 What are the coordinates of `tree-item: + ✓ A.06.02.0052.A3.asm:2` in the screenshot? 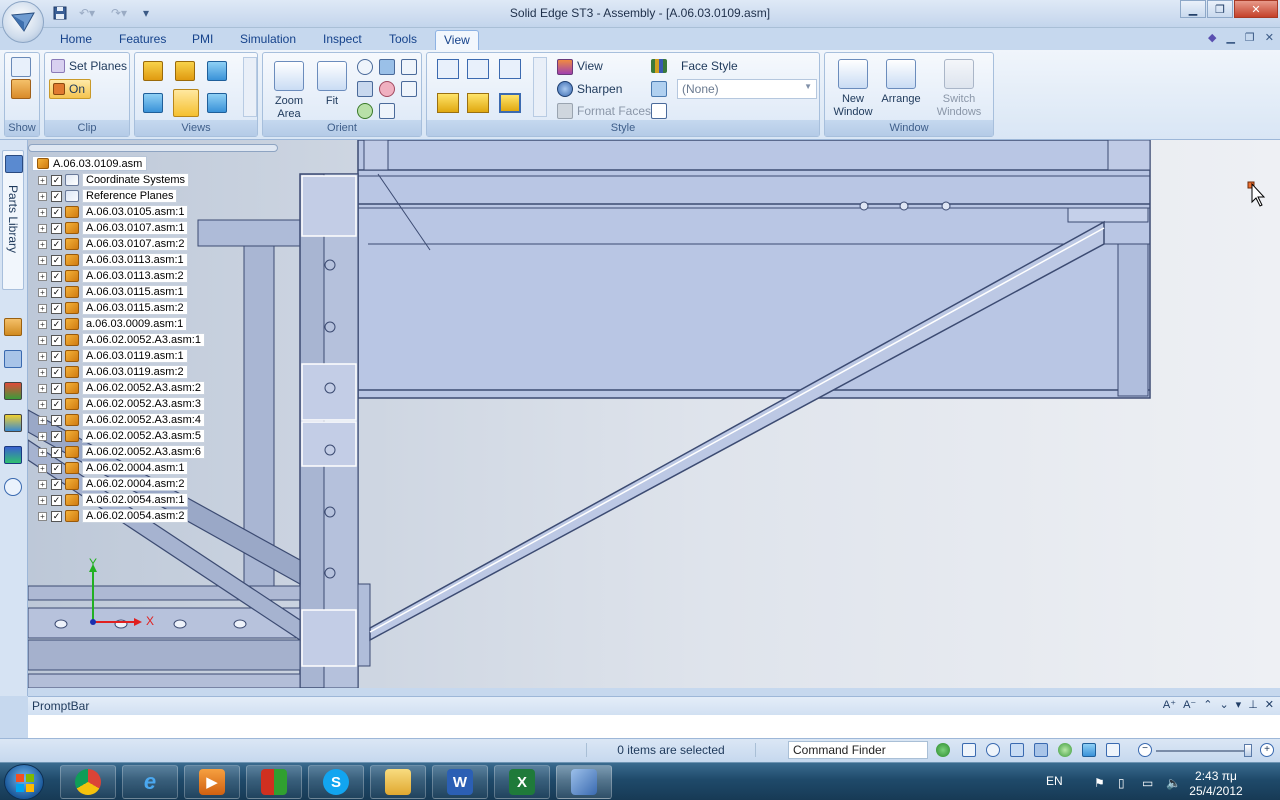 It's located at (121, 388).